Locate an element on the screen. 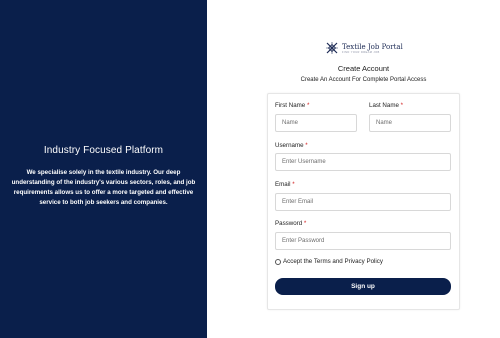  email-input: Enter Email is located at coordinates (363, 202).